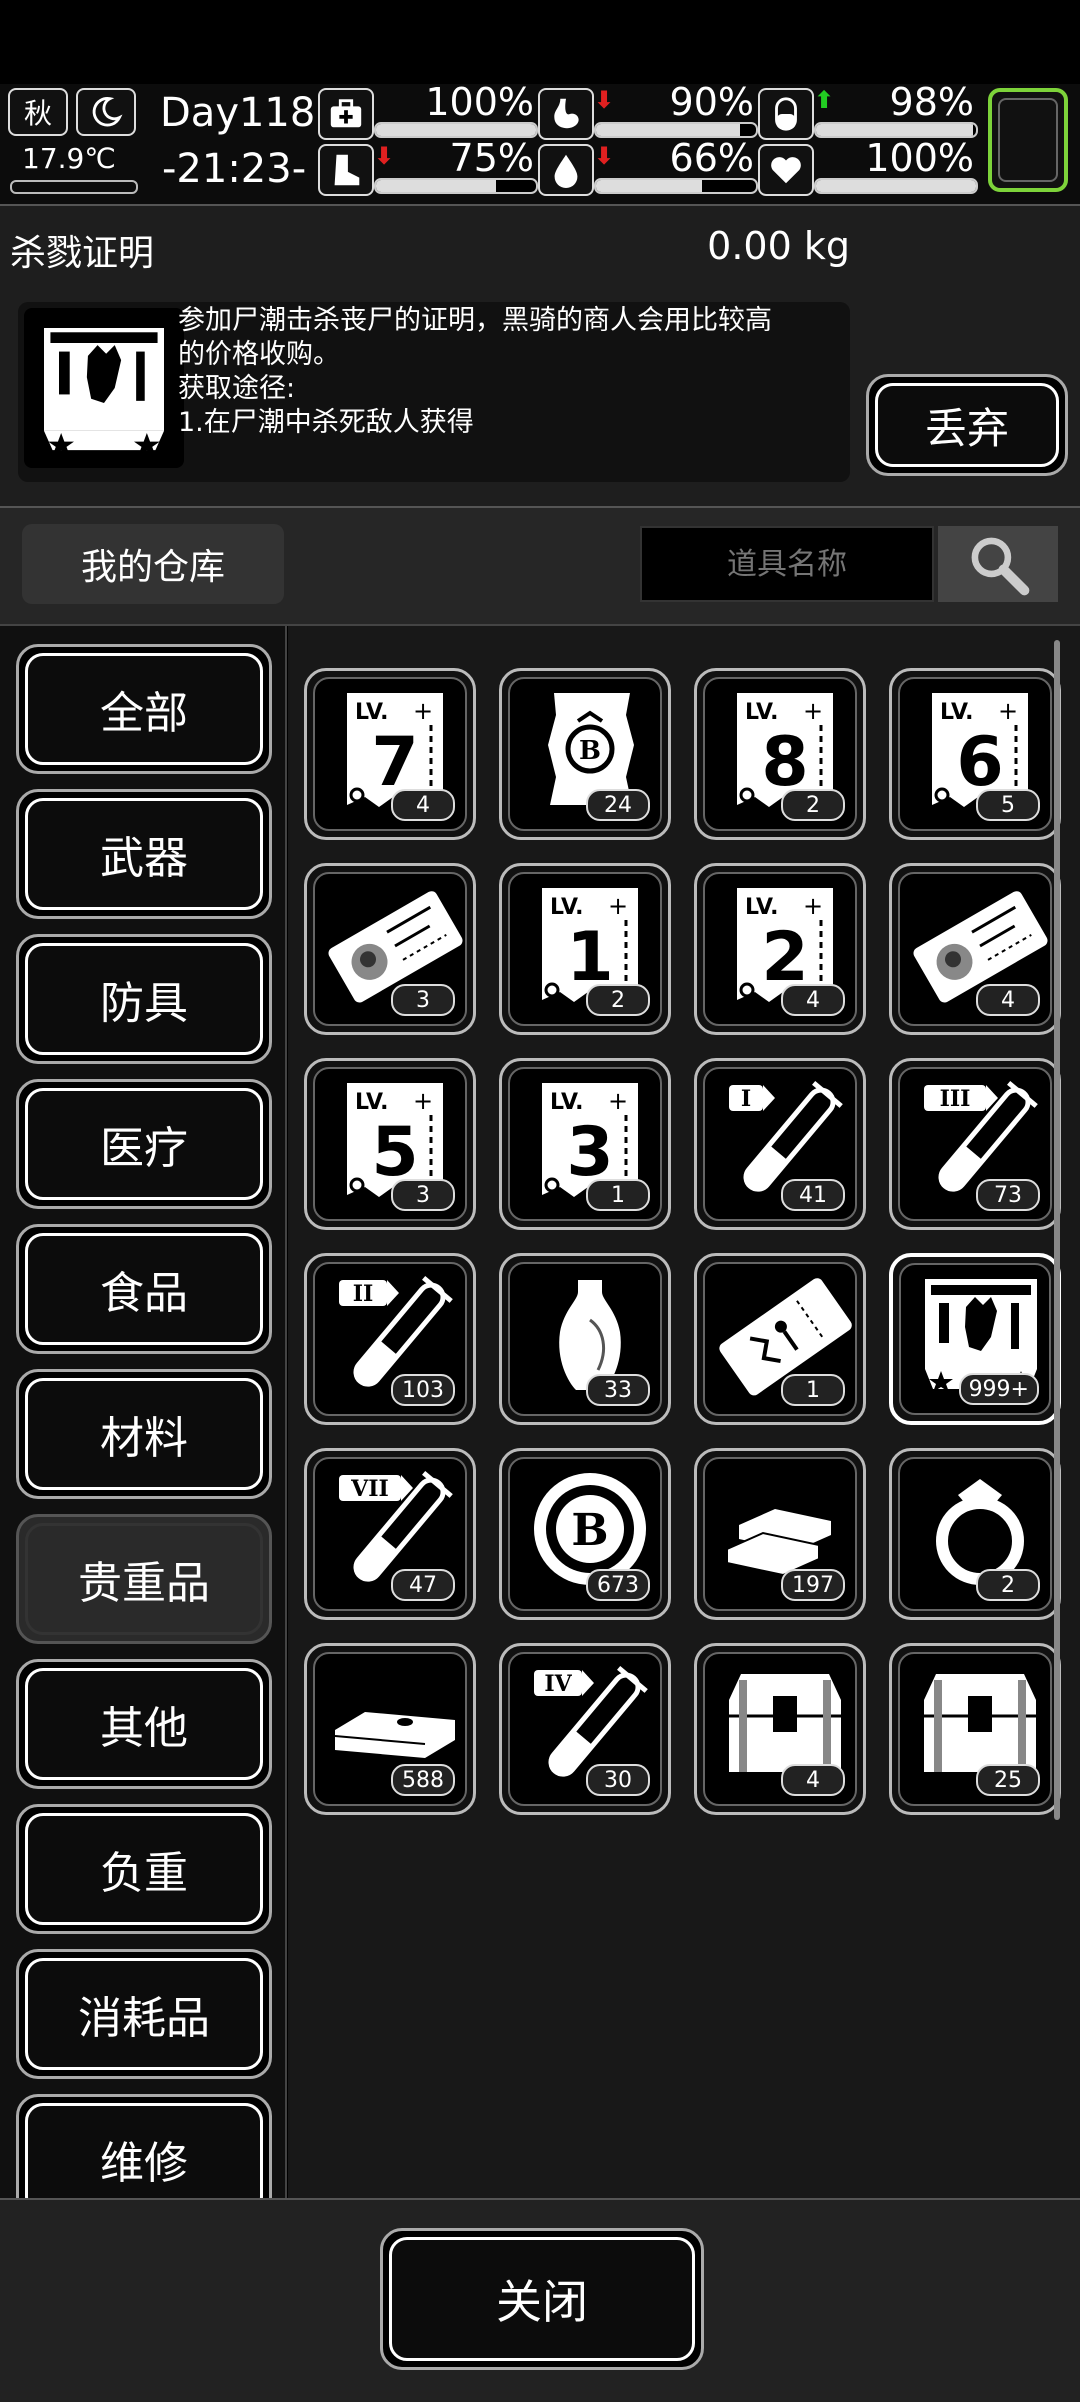  I want to click on category-tab: 食品, so click(144, 1289).